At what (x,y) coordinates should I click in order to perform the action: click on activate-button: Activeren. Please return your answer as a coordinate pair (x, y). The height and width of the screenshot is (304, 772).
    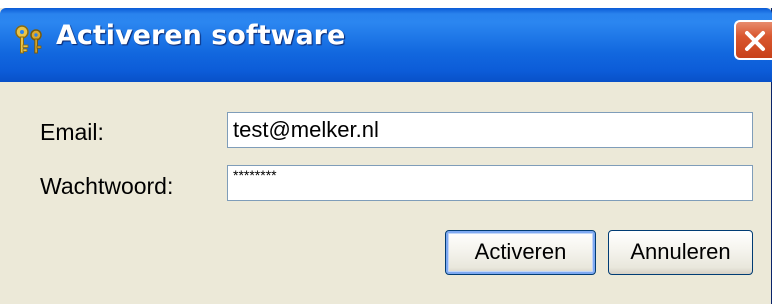
    Looking at the image, I should click on (520, 252).